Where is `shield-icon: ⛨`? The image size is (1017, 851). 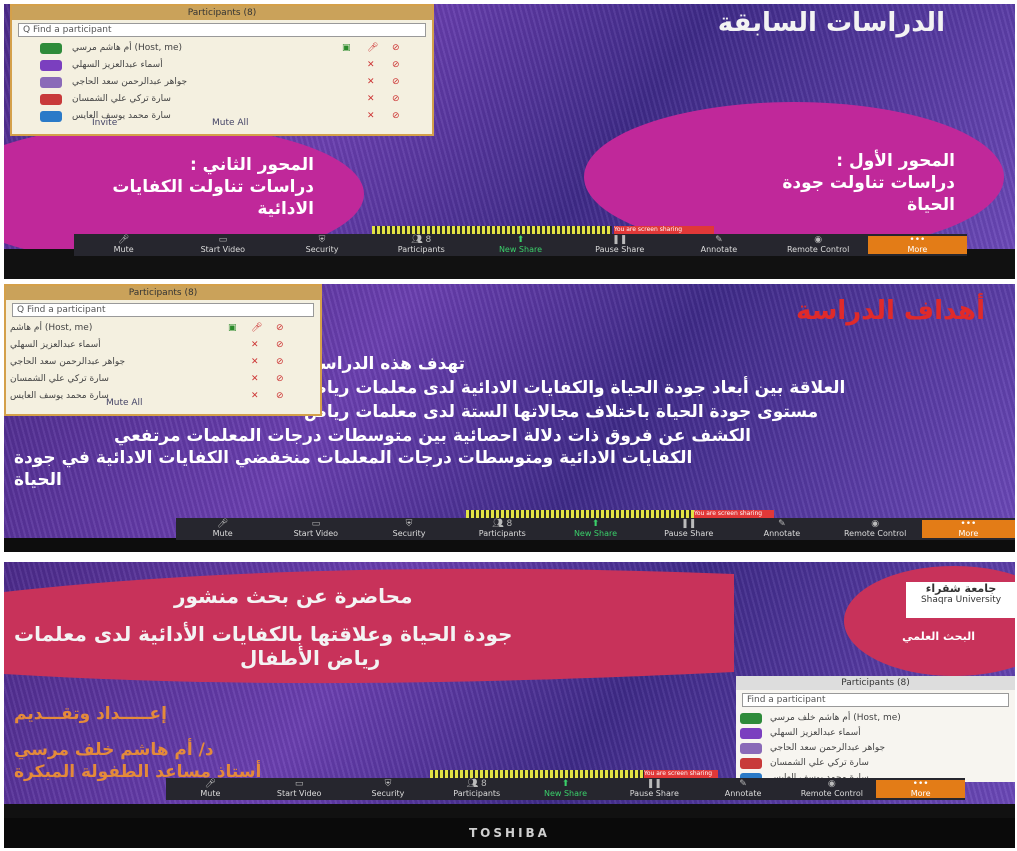
shield-icon: ⛨ is located at coordinates (409, 524).